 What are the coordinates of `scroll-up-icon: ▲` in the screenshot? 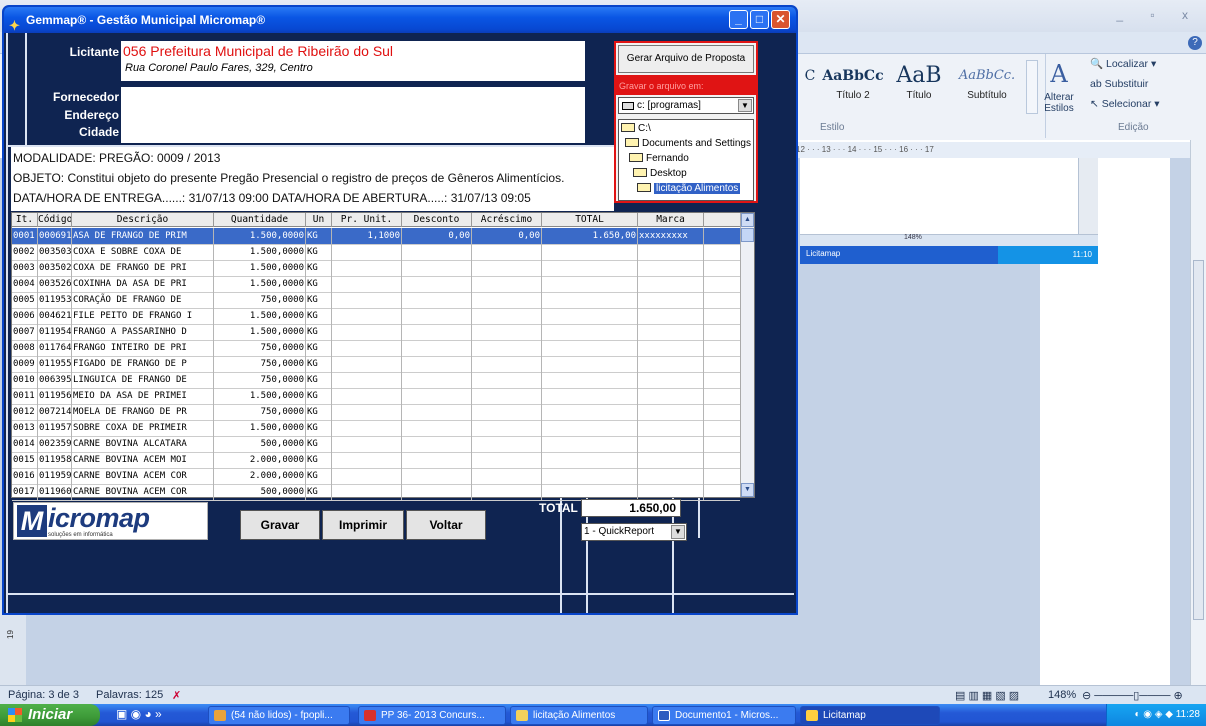 It's located at (747, 220).